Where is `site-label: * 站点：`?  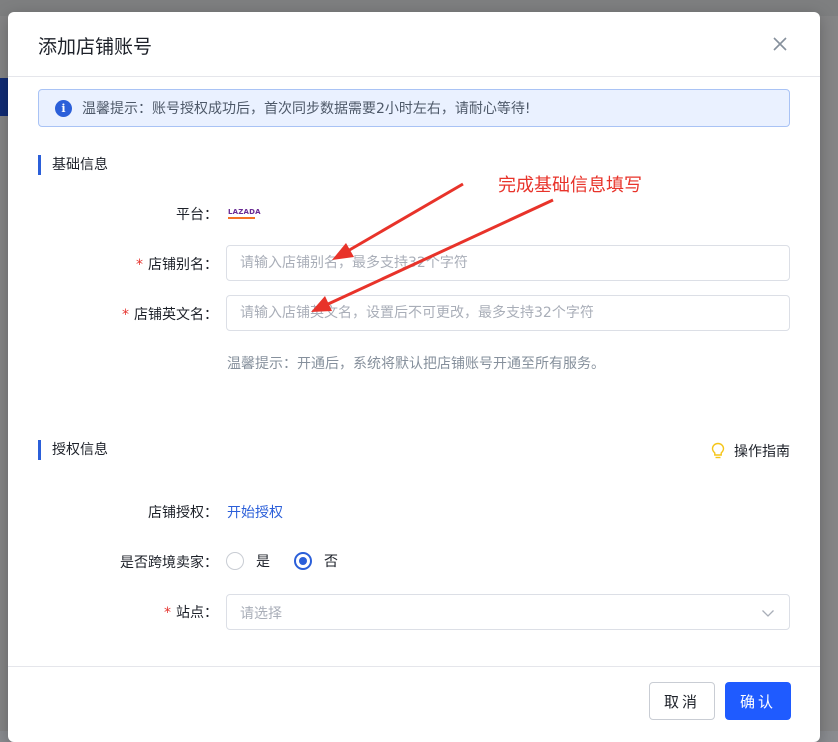
site-label: * 站点： is located at coordinates (191, 613).